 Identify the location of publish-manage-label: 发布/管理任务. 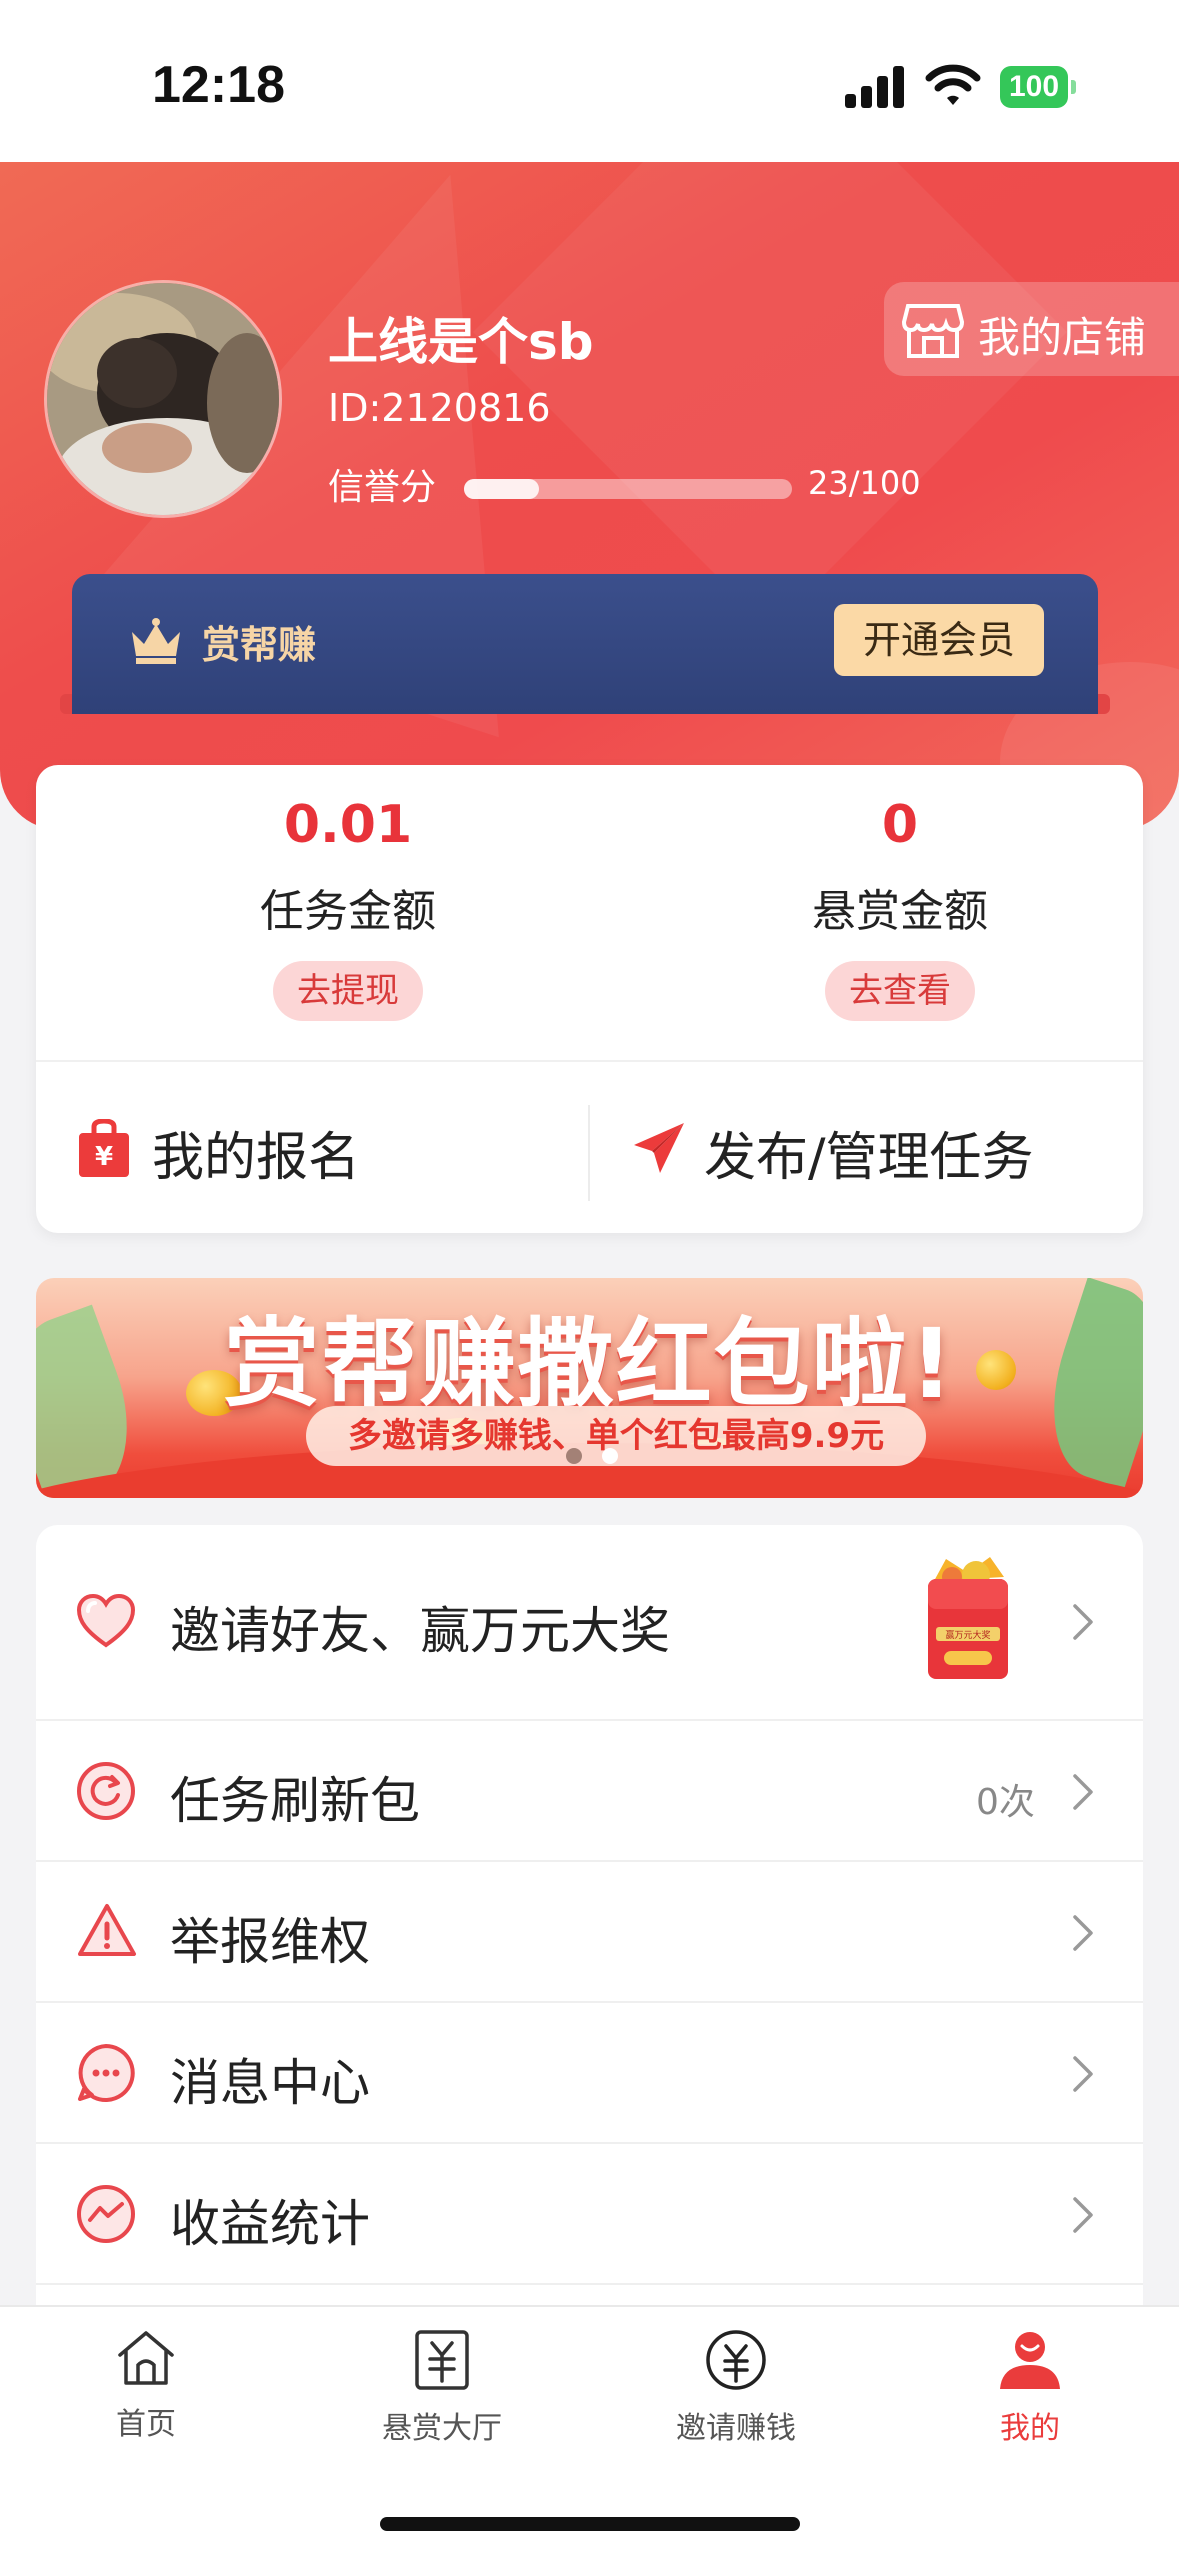
(869, 1158).